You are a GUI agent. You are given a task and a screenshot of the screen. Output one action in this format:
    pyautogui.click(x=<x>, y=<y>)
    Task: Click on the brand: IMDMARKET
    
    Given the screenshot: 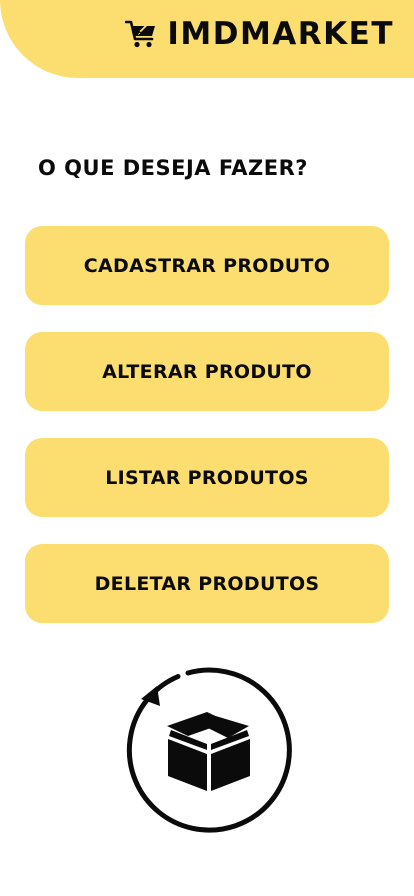 What is the action you would take?
    pyautogui.click(x=259, y=34)
    